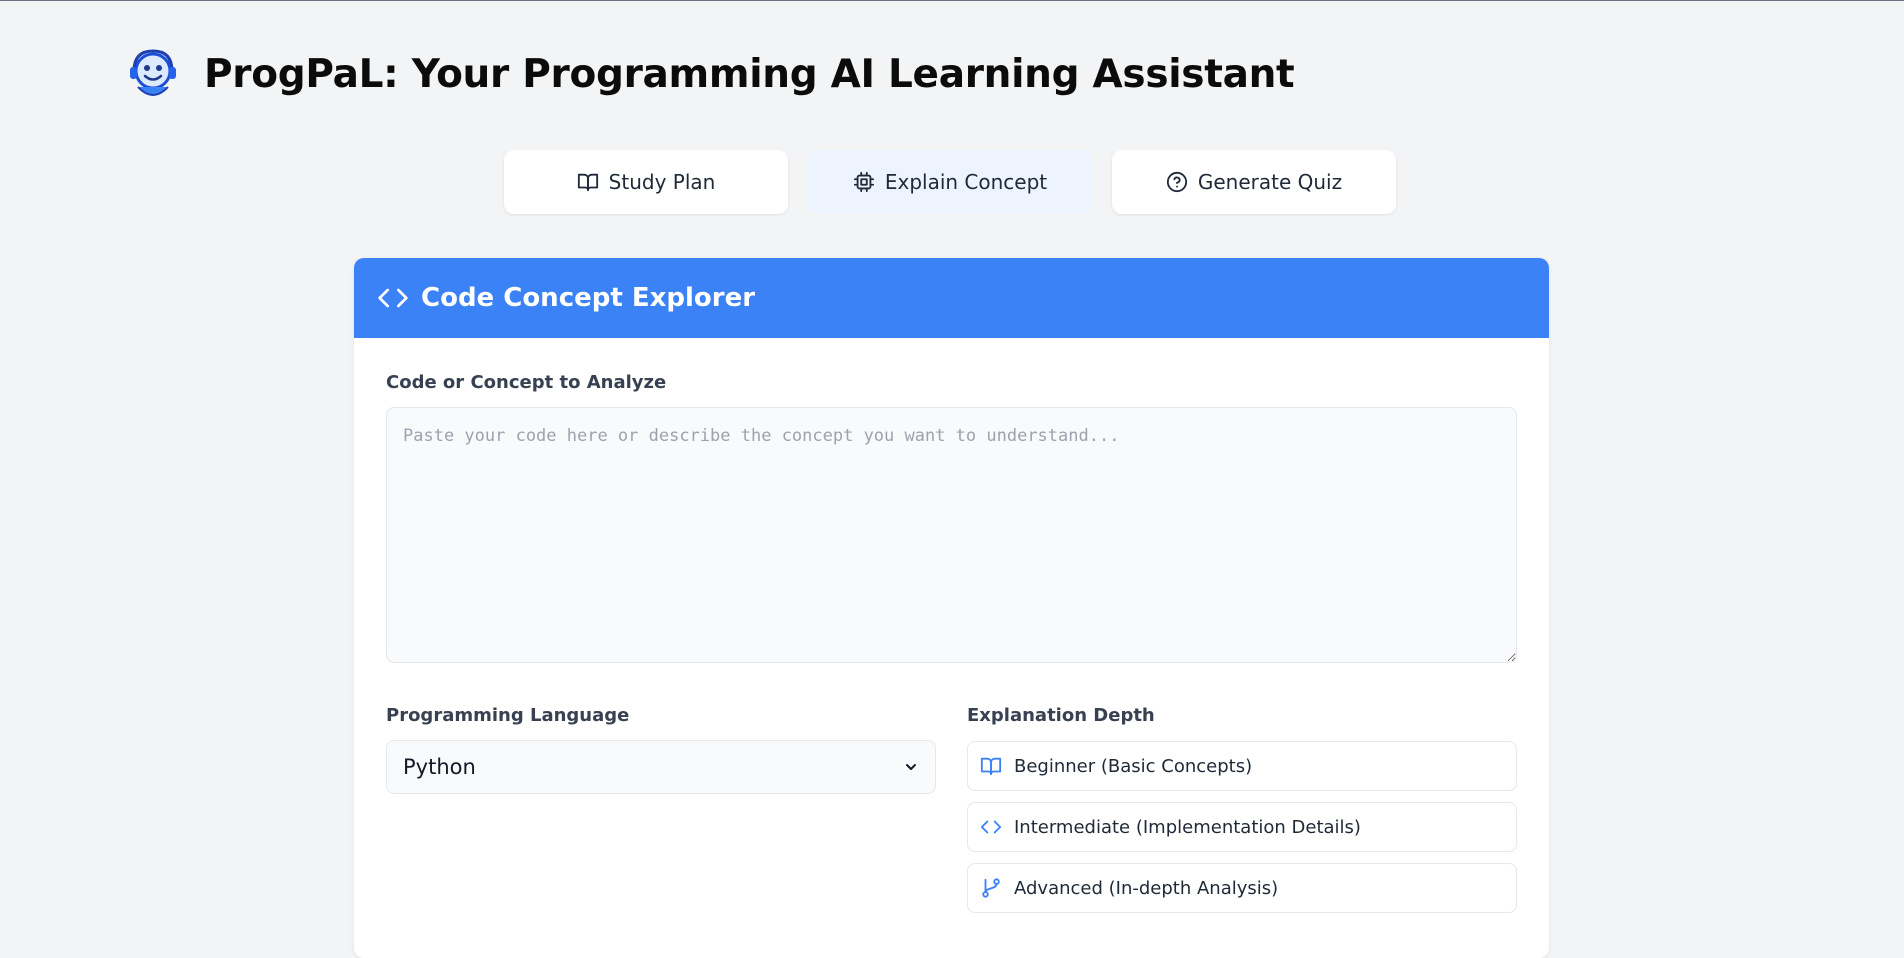 The width and height of the screenshot is (1904, 958). Describe the element at coordinates (966, 182) in the screenshot. I see `tab-label: Explain Concept` at that location.